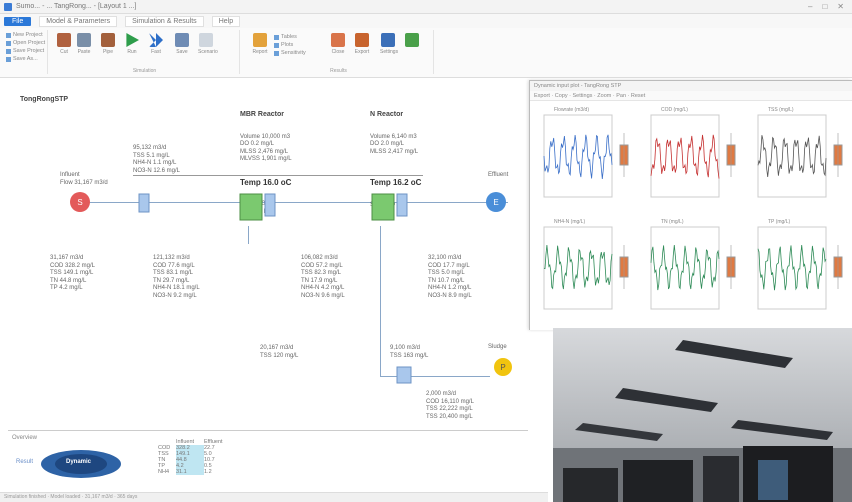 This screenshot has width=852, height=502. Describe the element at coordinates (285, 37) in the screenshot. I see `tables-command: Tables` at that location.